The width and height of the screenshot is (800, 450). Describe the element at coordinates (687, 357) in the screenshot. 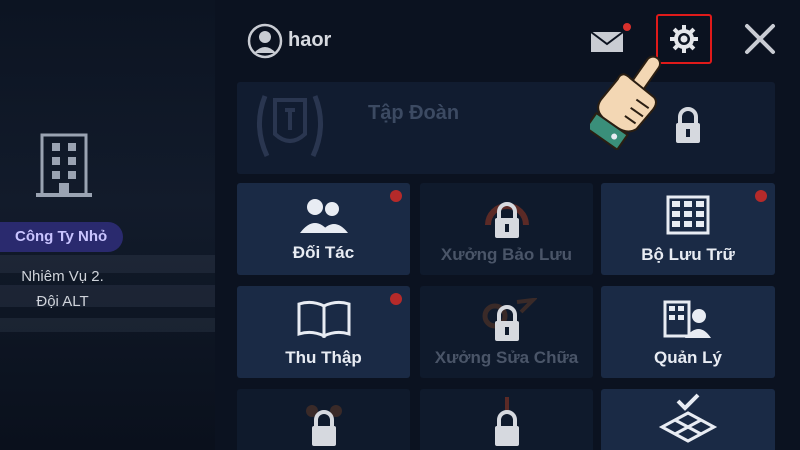

I see `tile-label: Quản Lý` at that location.